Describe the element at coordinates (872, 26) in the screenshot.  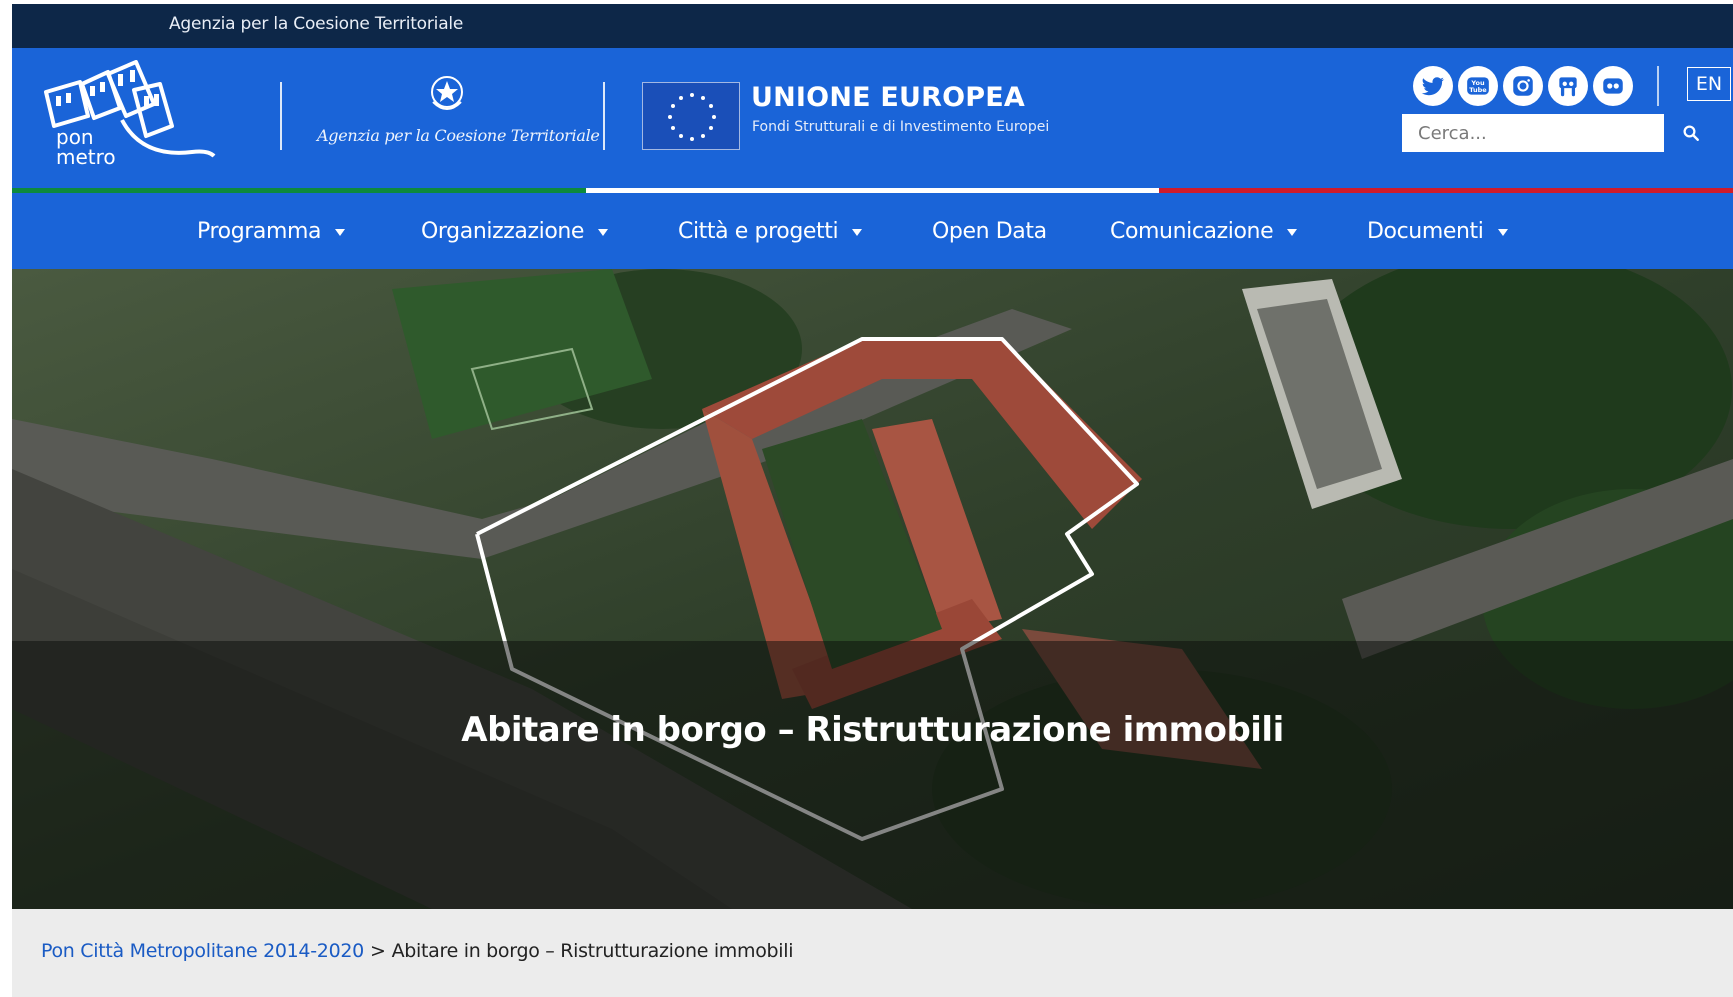
I see `top-bar: Agenzia per la Coesione Territoriale` at that location.